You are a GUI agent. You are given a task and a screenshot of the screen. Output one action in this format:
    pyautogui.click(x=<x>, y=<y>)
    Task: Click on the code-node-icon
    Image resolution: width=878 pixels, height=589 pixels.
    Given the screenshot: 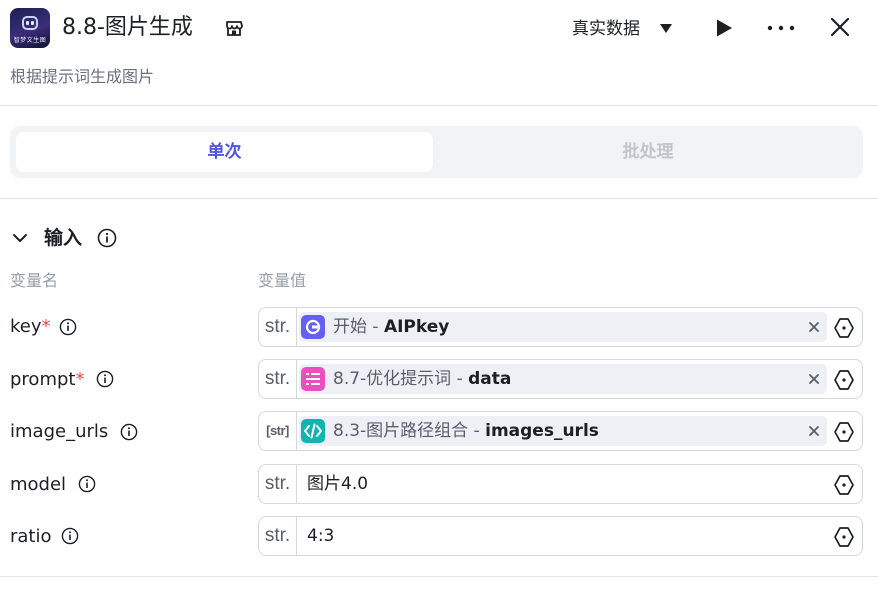 What is the action you would take?
    pyautogui.click(x=313, y=431)
    